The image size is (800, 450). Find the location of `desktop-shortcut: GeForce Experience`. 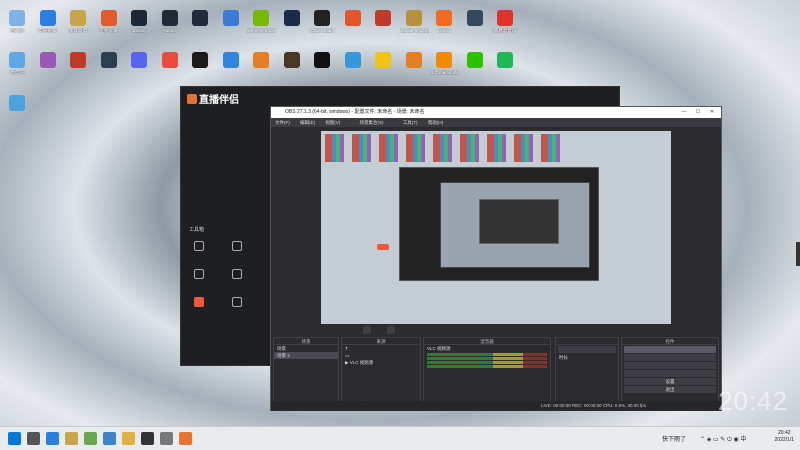

desktop-shortcut: GeForce Experience is located at coordinates (261, 21).